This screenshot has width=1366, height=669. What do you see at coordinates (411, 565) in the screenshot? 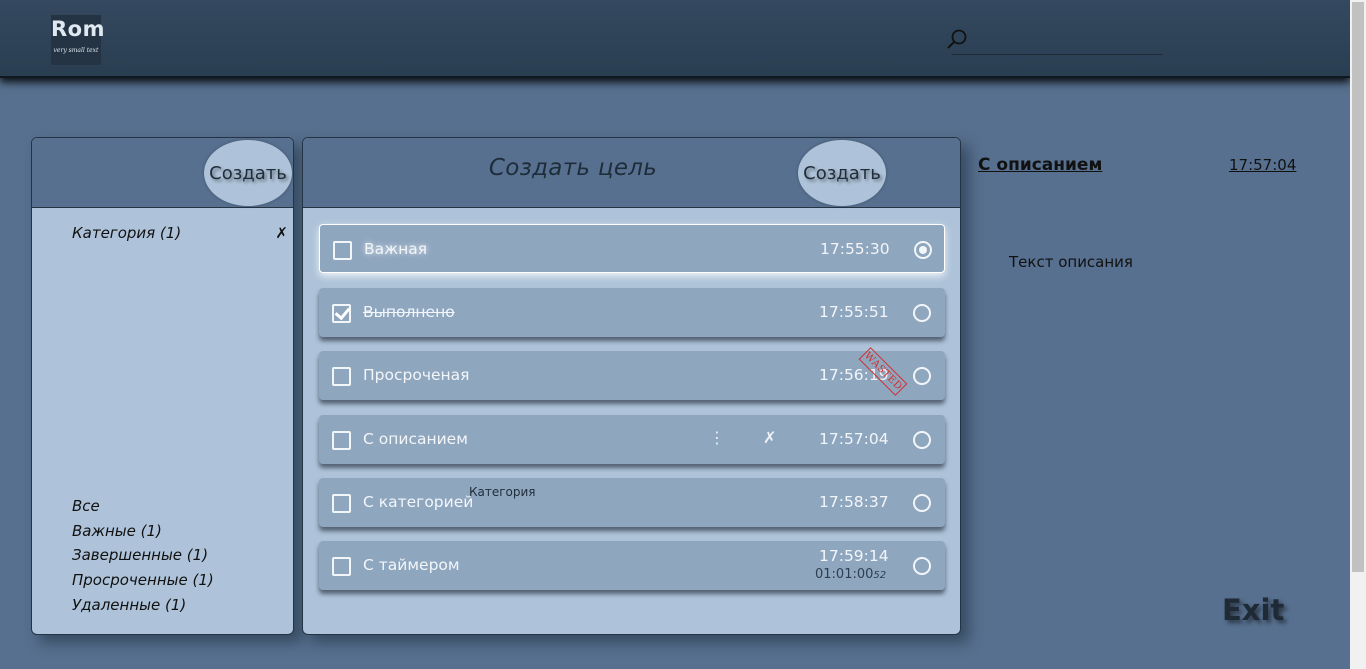
I see `task-label: С таймером` at bounding box center [411, 565].